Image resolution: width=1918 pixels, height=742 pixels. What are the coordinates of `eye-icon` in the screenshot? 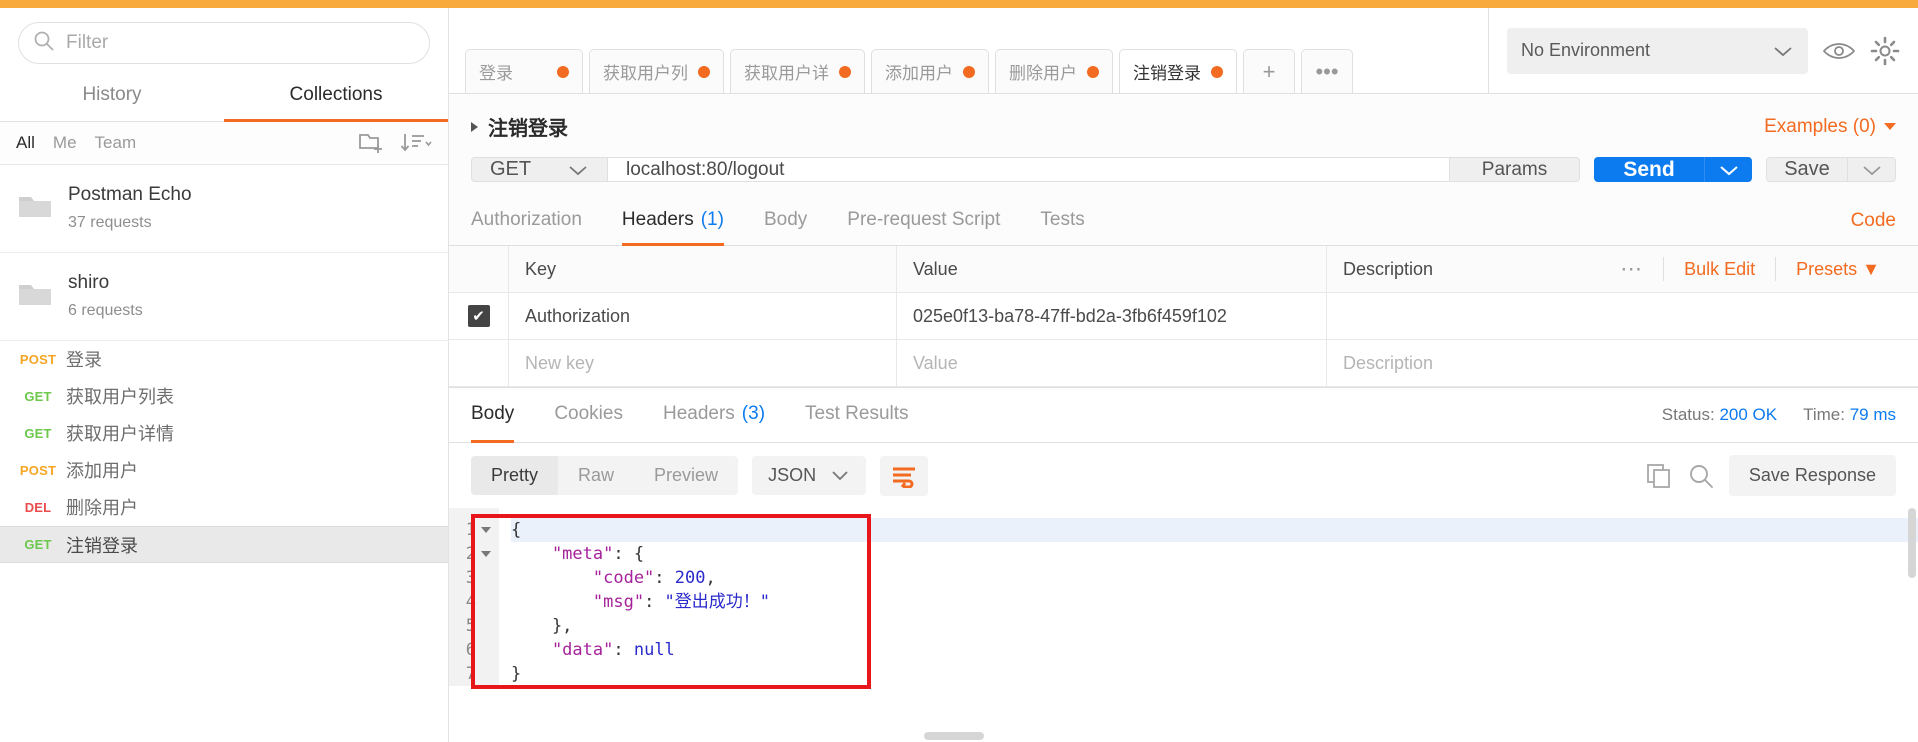 It's located at (1839, 51).